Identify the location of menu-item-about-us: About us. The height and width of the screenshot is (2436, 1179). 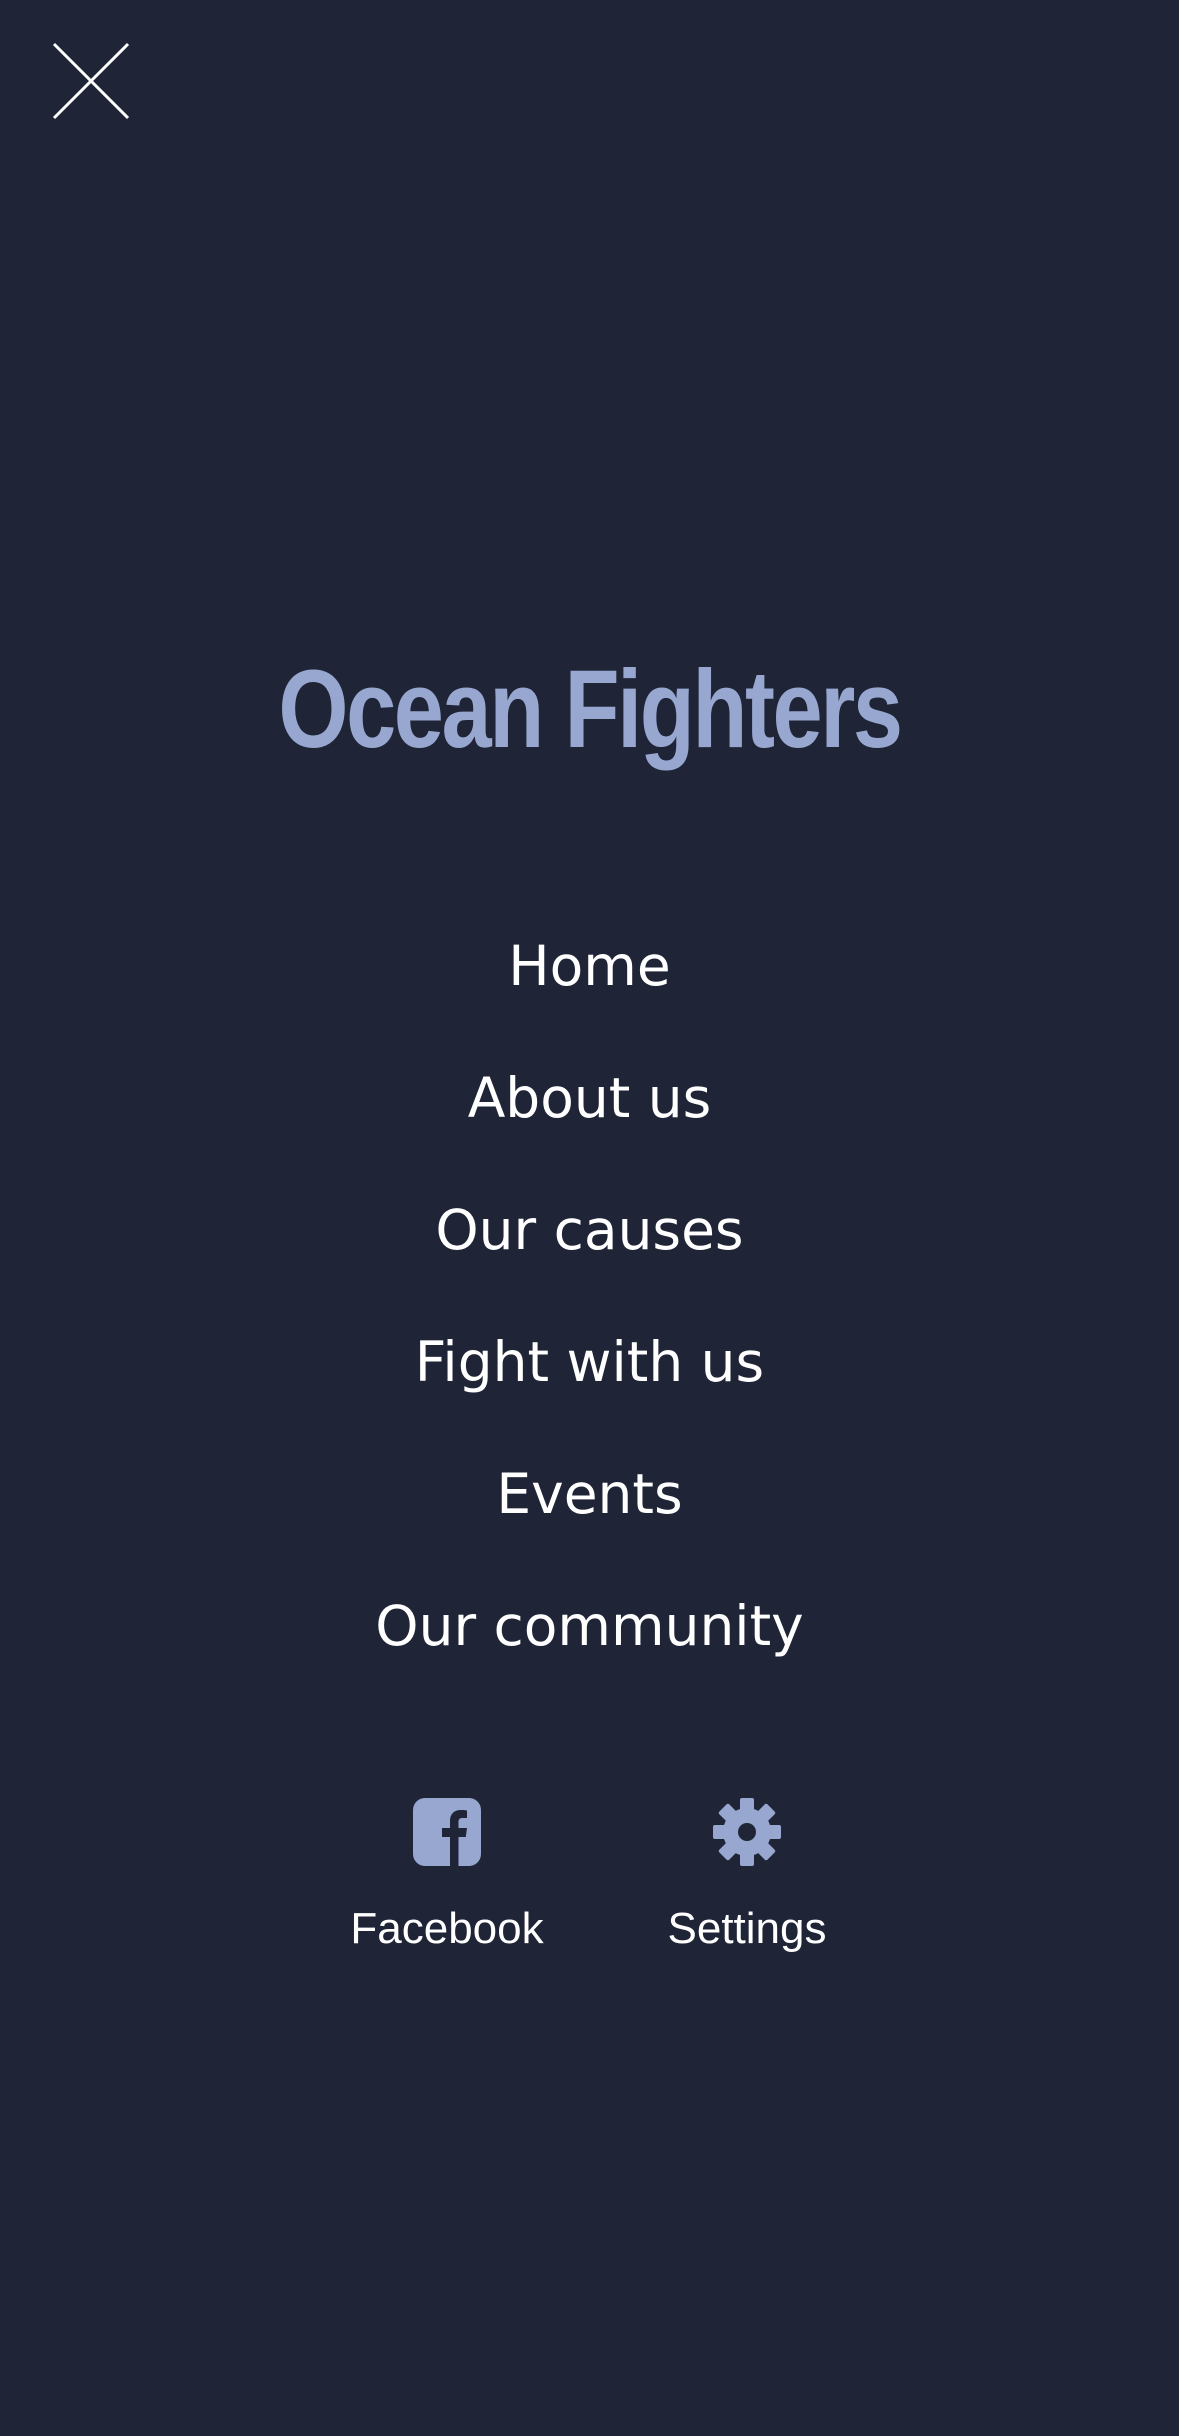
(589, 1116).